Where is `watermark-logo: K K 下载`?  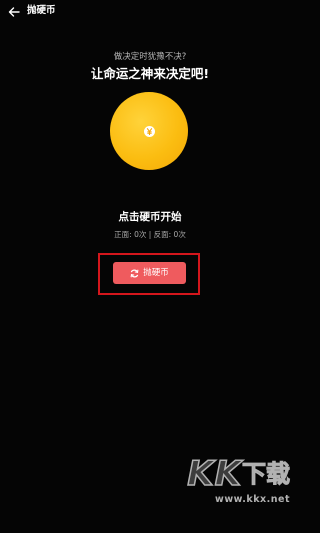
watermark-logo: K K 下载 is located at coordinates (239, 474).